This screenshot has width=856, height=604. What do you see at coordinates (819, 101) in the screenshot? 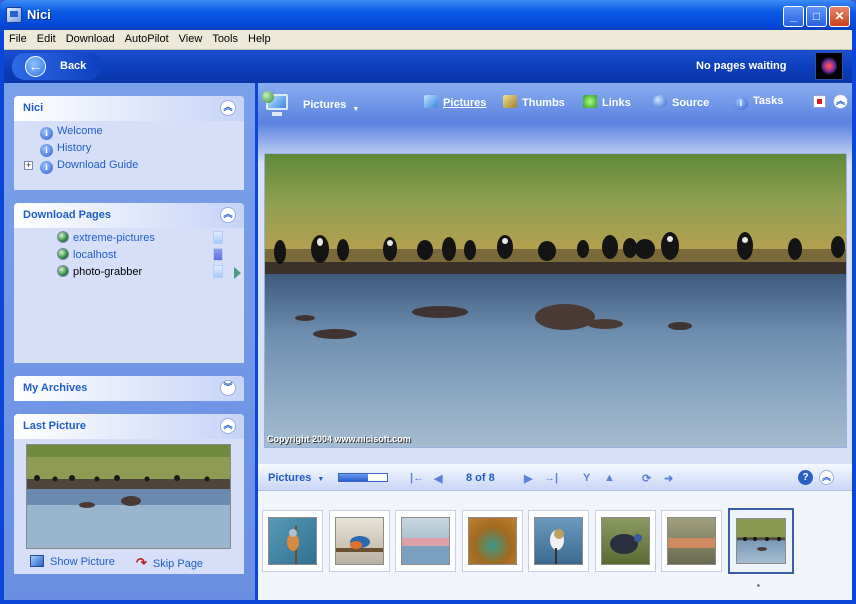
I see `expand-icon` at bounding box center [819, 101].